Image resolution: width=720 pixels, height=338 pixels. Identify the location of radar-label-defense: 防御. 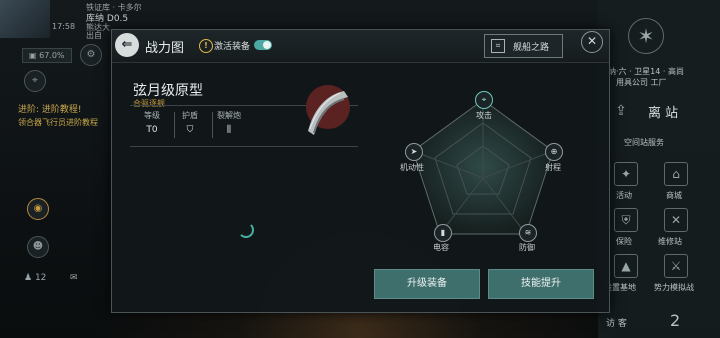
(527, 247).